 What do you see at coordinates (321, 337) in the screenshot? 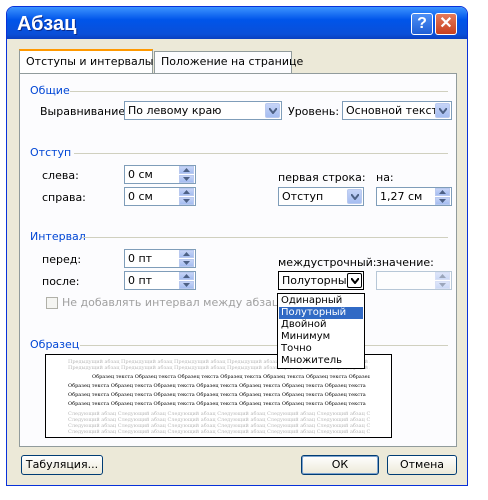
I see `option-at-least: Минимум` at bounding box center [321, 337].